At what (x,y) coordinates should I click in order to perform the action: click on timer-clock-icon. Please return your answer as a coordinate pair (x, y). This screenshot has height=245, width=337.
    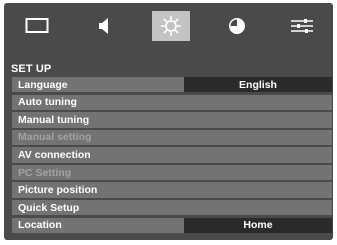
    Looking at the image, I should click on (237, 26).